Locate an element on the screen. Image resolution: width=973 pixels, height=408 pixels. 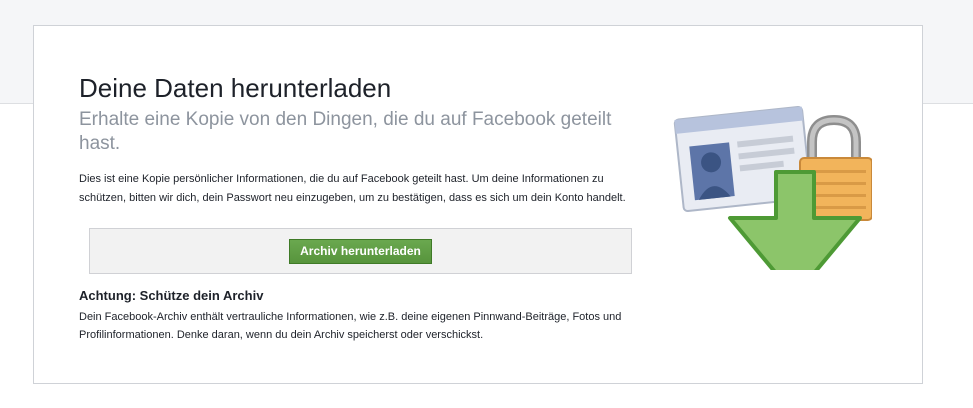
download-box: Archiv herunterladen is located at coordinates (360, 251).